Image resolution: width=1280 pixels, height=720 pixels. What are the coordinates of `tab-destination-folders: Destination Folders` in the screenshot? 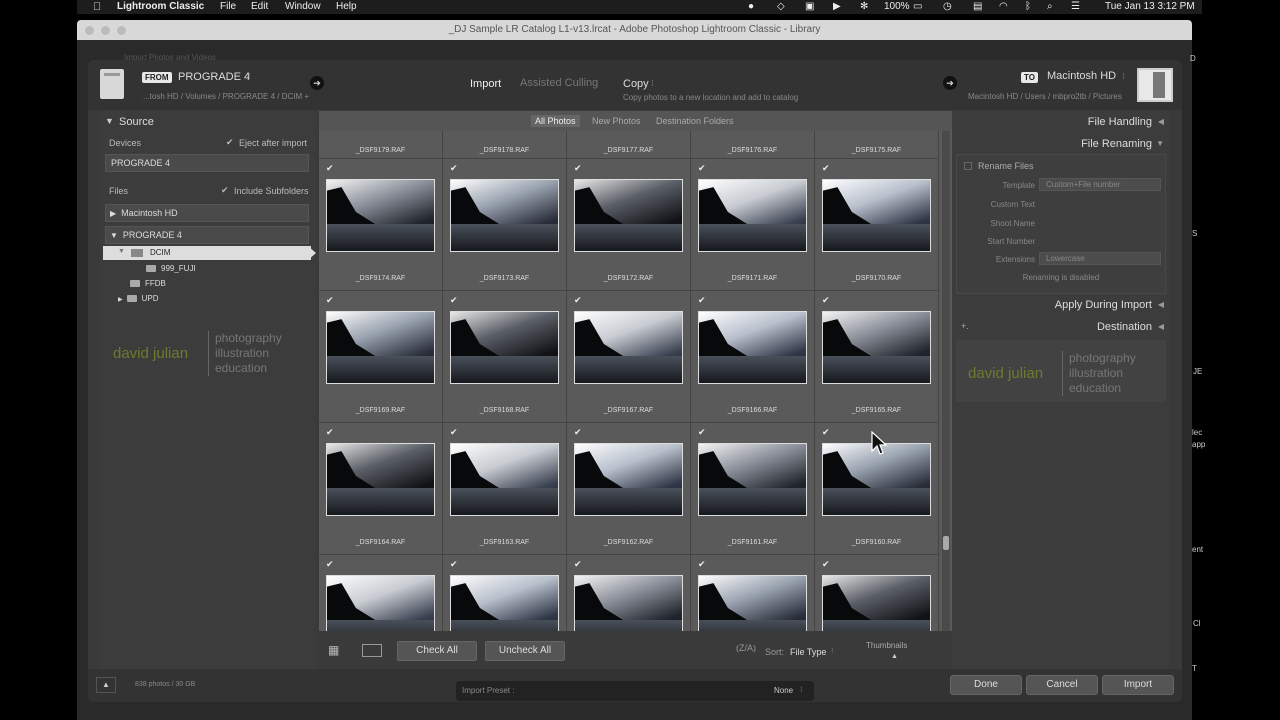 It's located at (695, 121).